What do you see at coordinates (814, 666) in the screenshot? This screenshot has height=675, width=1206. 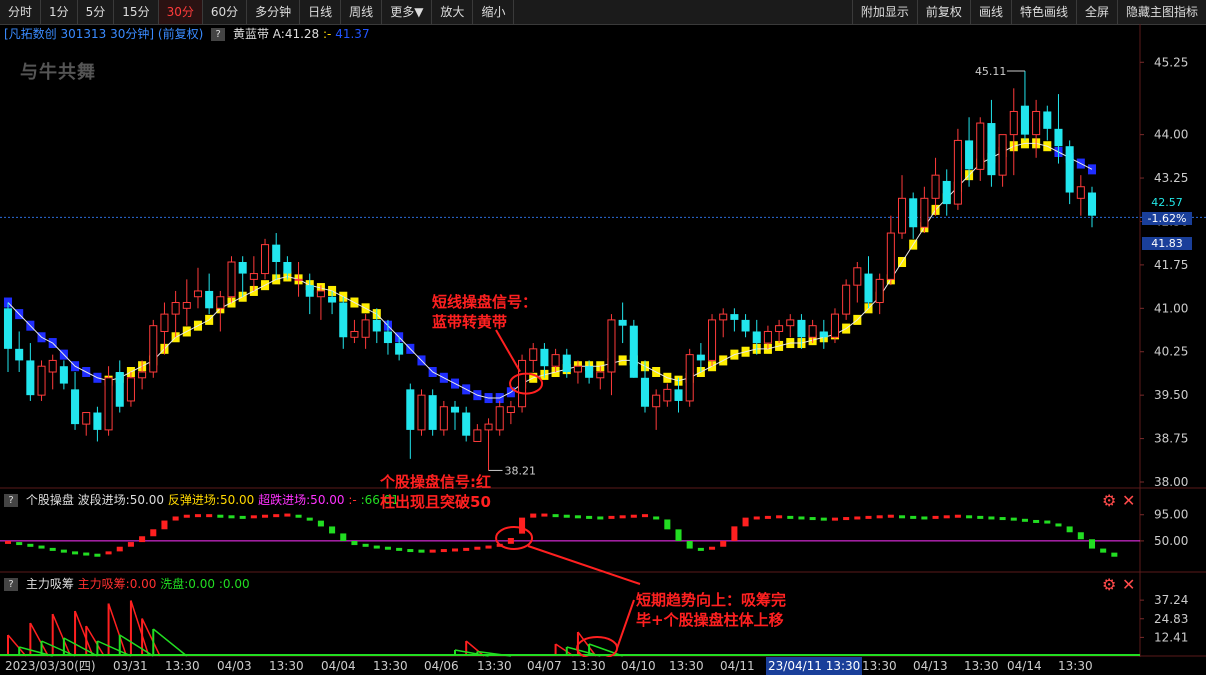 I see `date-label: 23/04/11 13:30` at bounding box center [814, 666].